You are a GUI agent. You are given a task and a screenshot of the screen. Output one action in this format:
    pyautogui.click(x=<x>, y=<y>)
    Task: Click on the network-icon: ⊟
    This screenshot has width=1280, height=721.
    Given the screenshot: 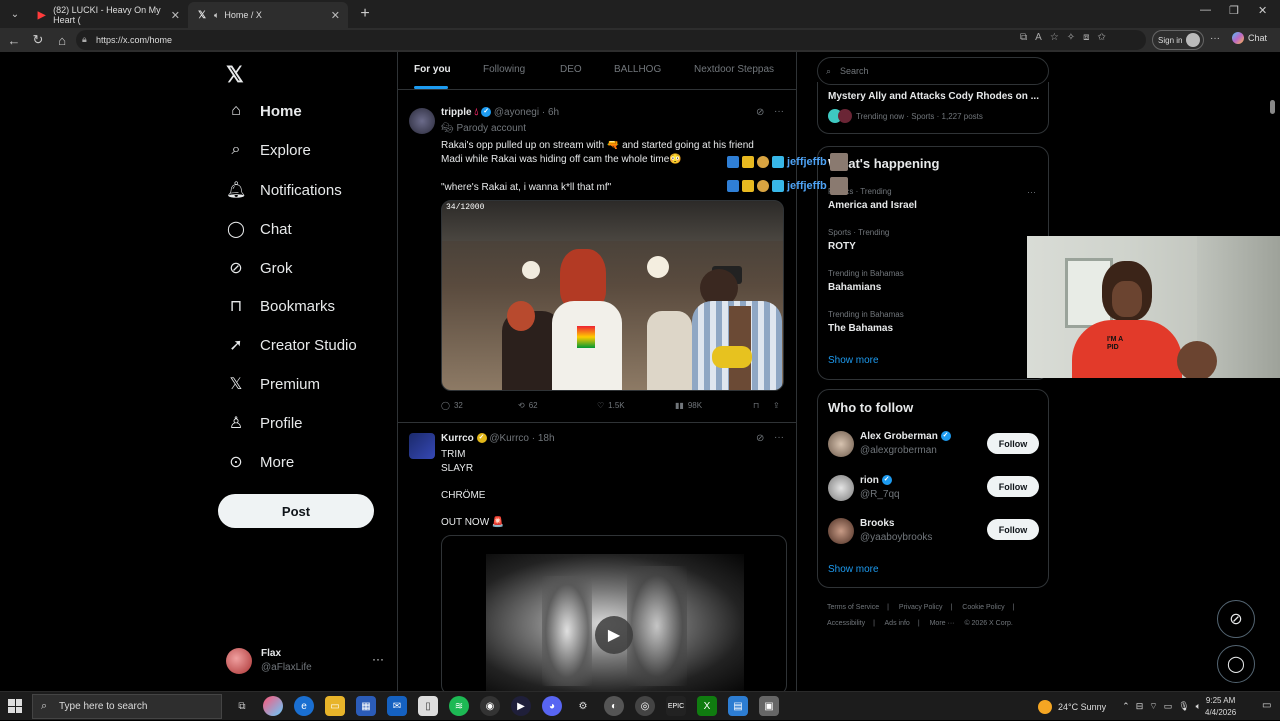 What is the action you would take?
    pyautogui.click(x=1140, y=706)
    